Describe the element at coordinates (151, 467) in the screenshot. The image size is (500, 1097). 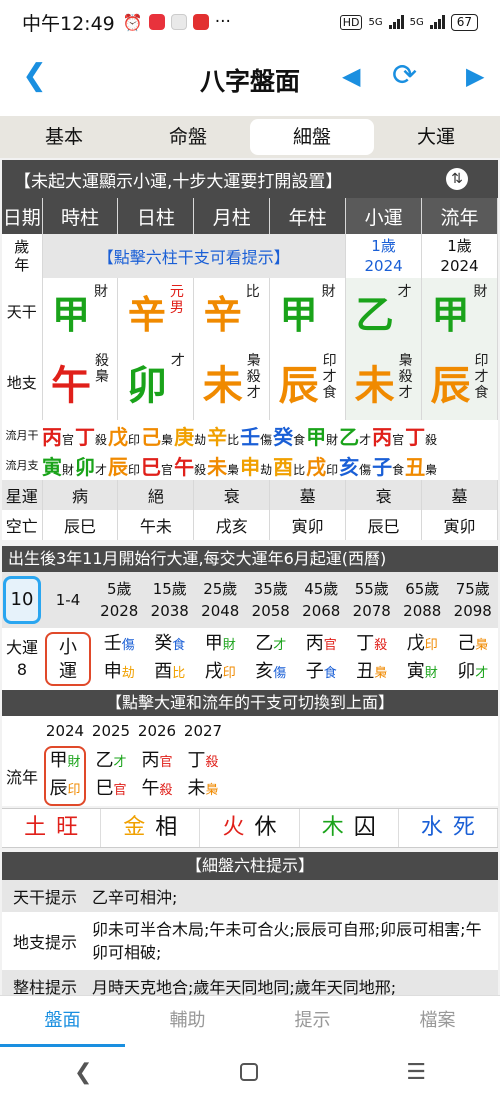
I see `liuyue_zhi-char: 巳` at that location.